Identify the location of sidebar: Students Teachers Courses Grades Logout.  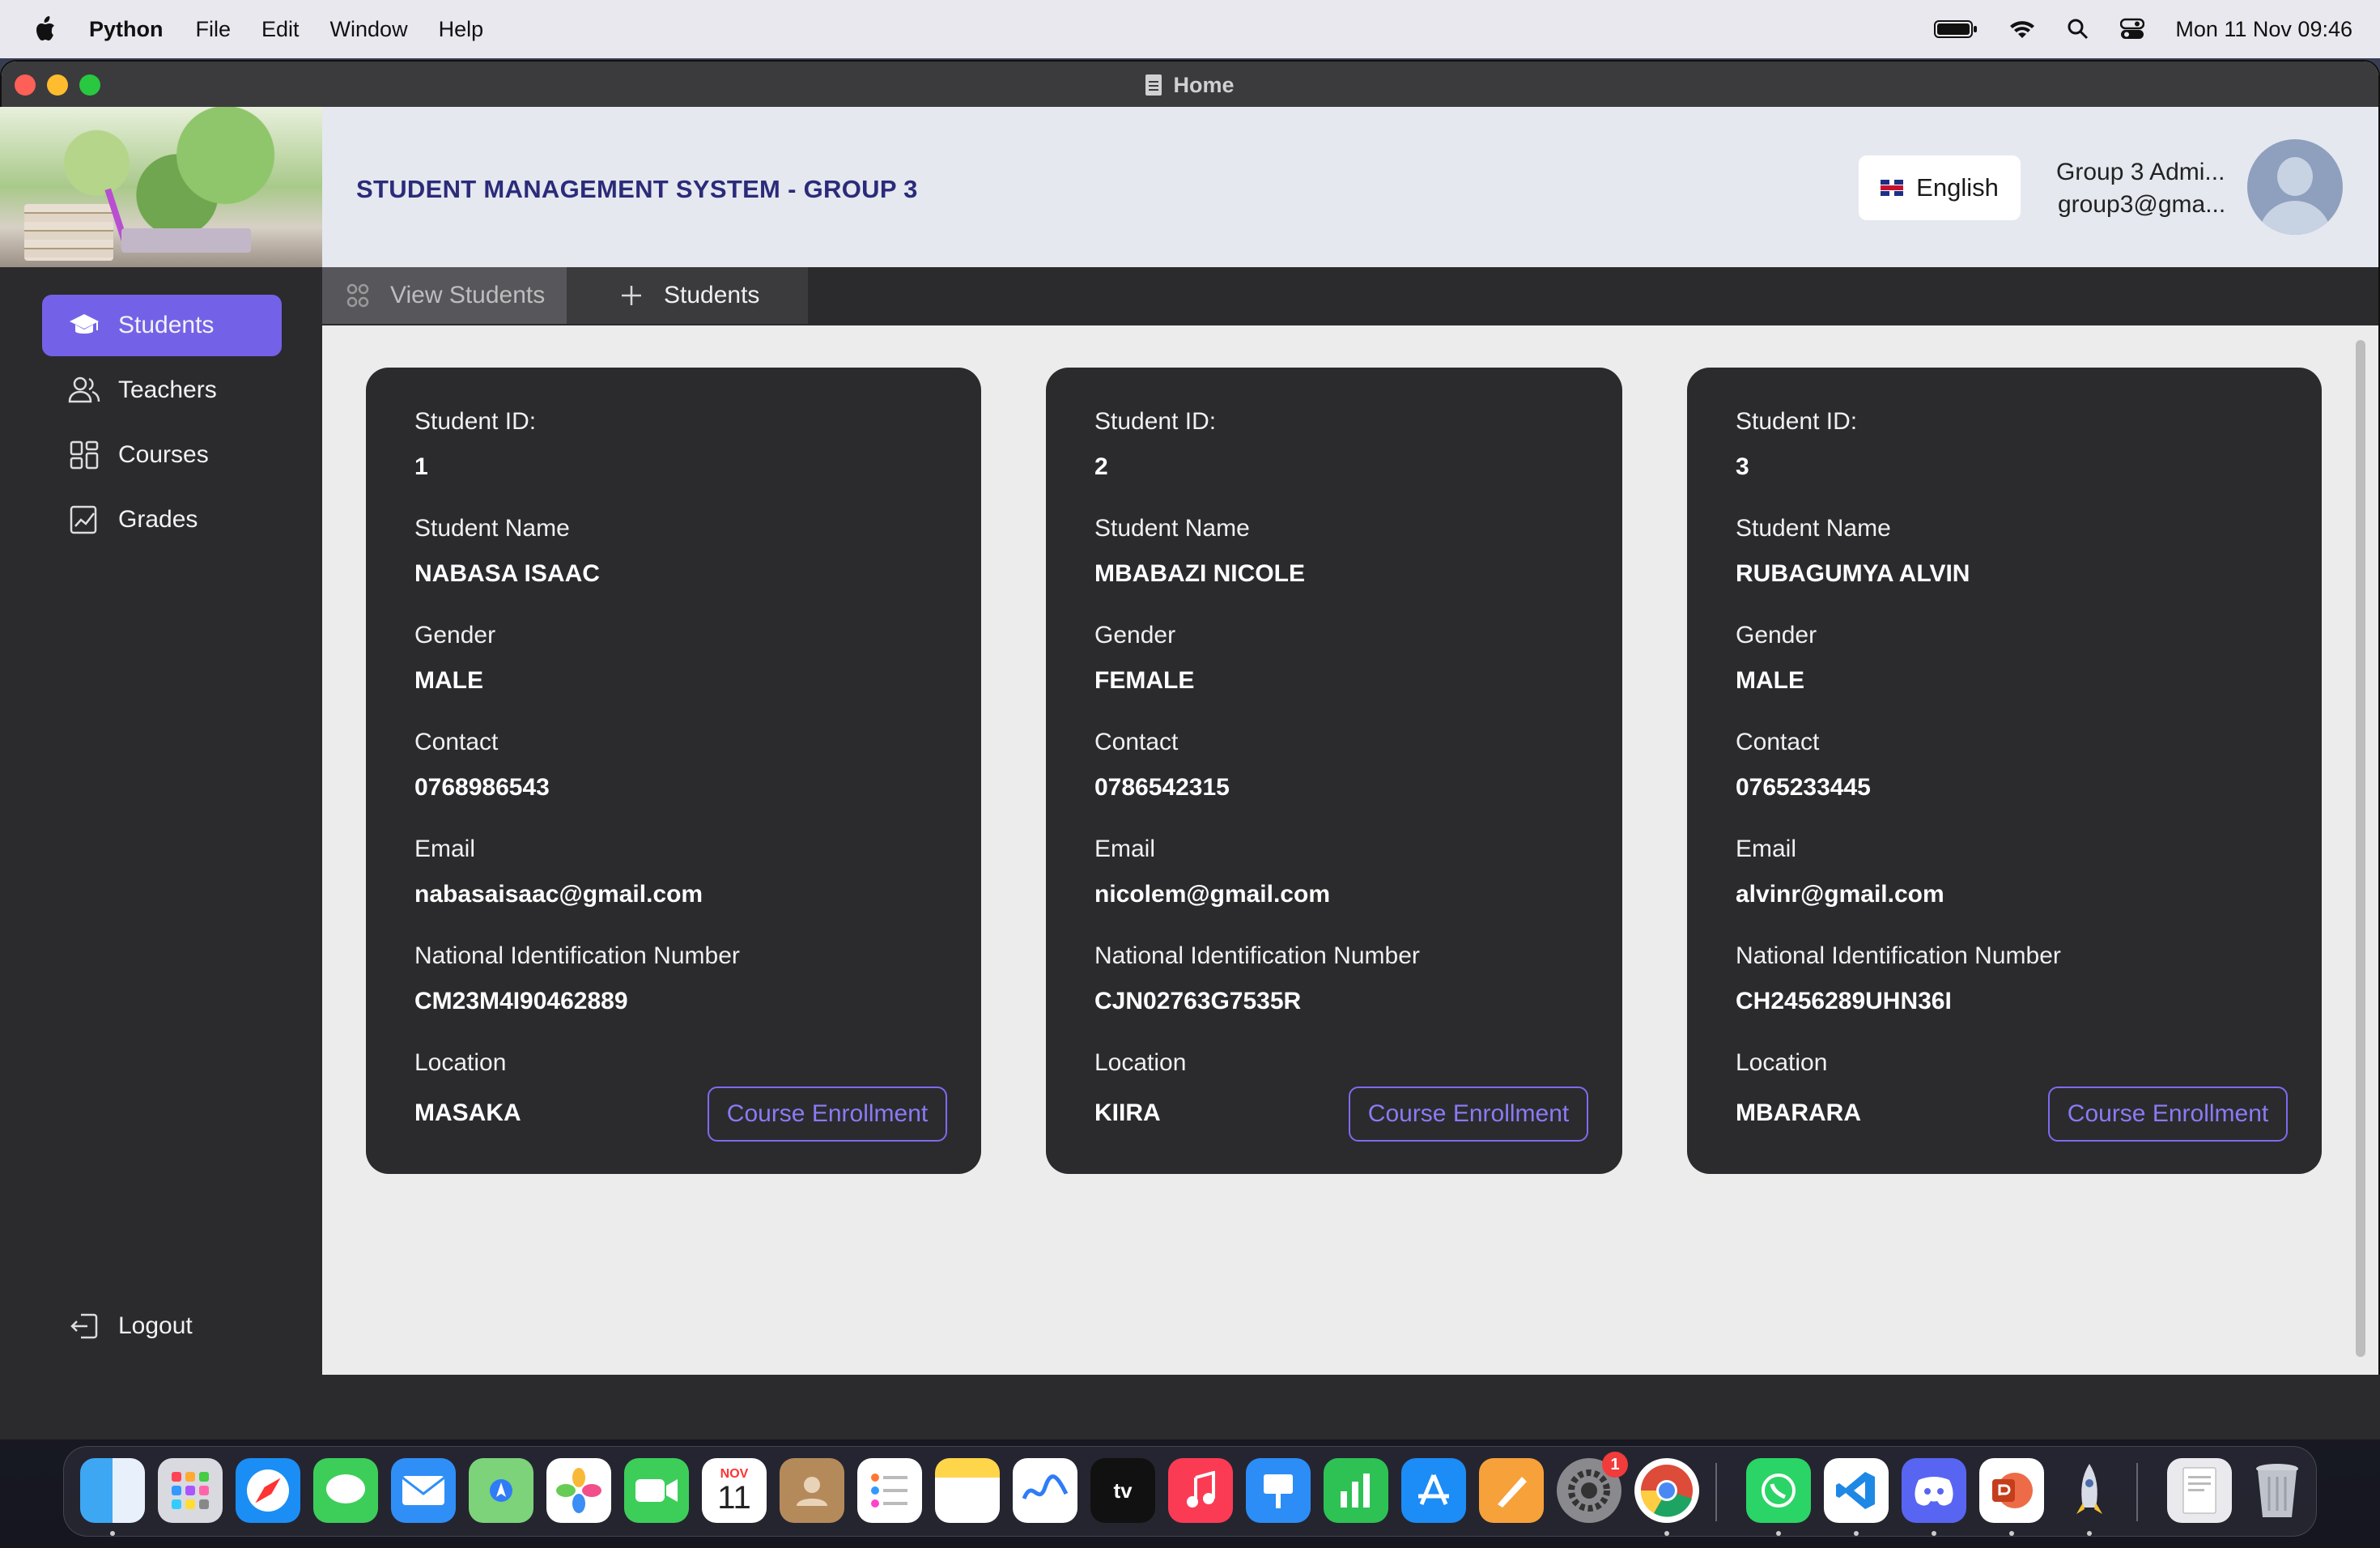
(161, 821).